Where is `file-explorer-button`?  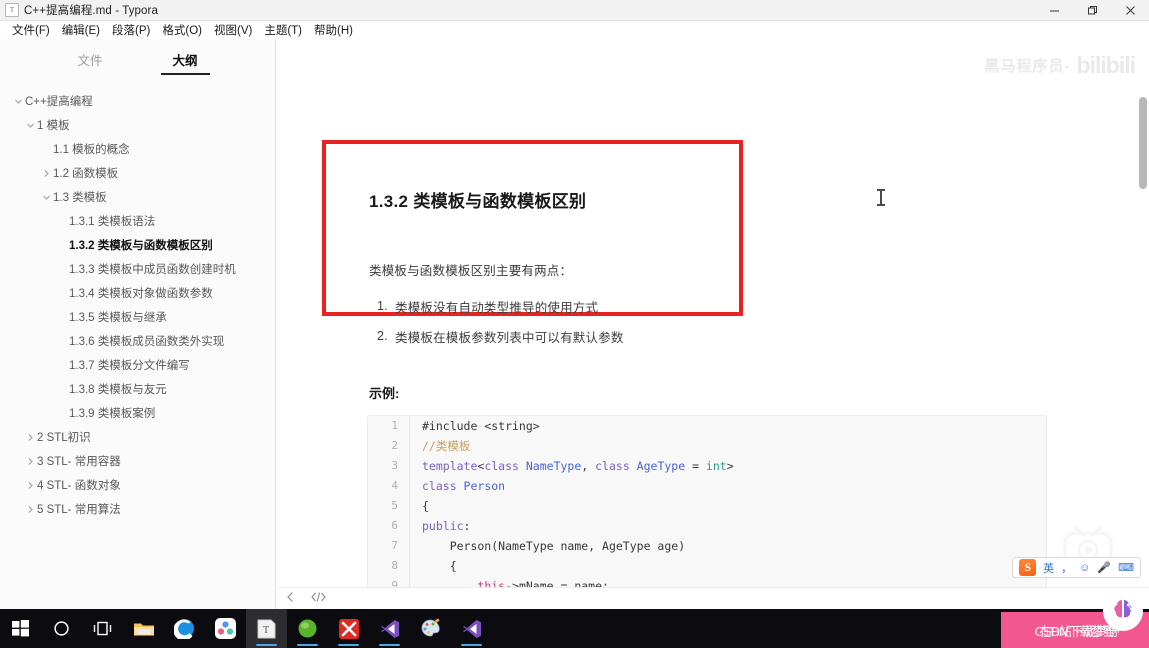 file-explorer-button is located at coordinates (143, 628).